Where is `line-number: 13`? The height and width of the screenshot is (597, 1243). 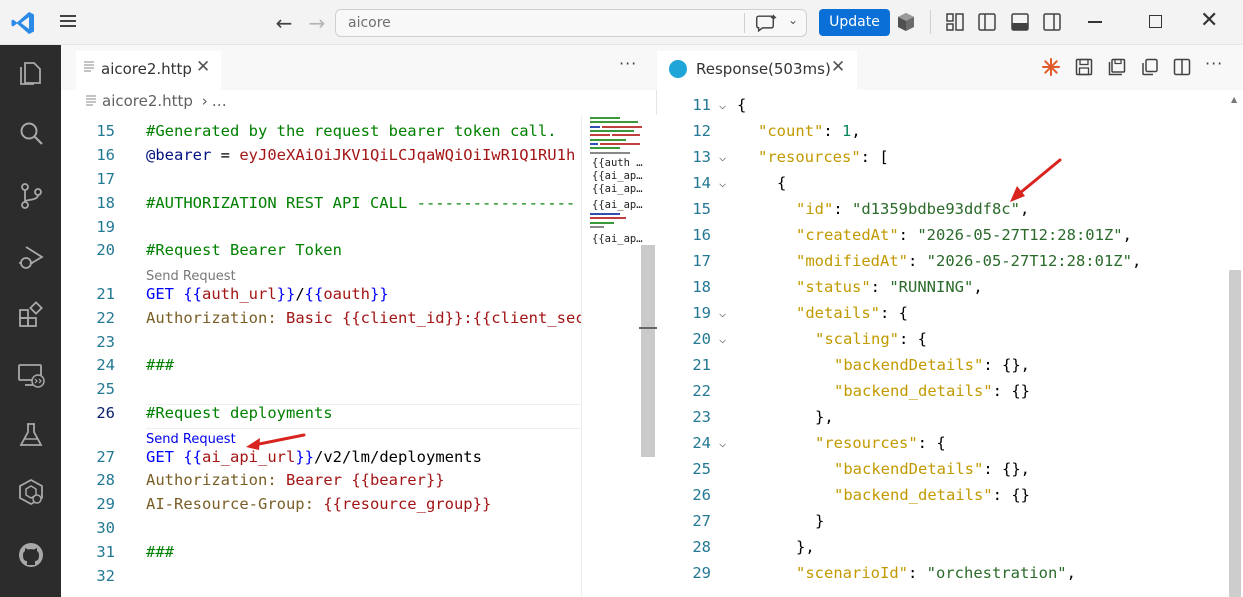
line-number: 13 is located at coordinates (701, 157).